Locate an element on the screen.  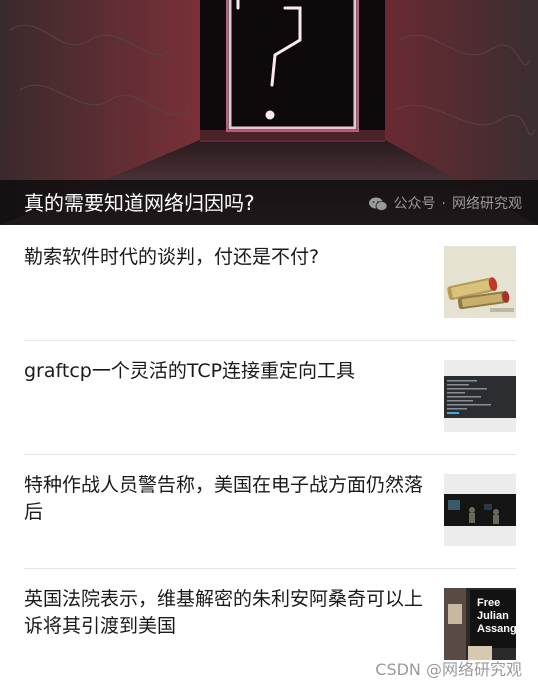
hero-source: 公众号 · 网络研究观 is located at coordinates (445, 204).